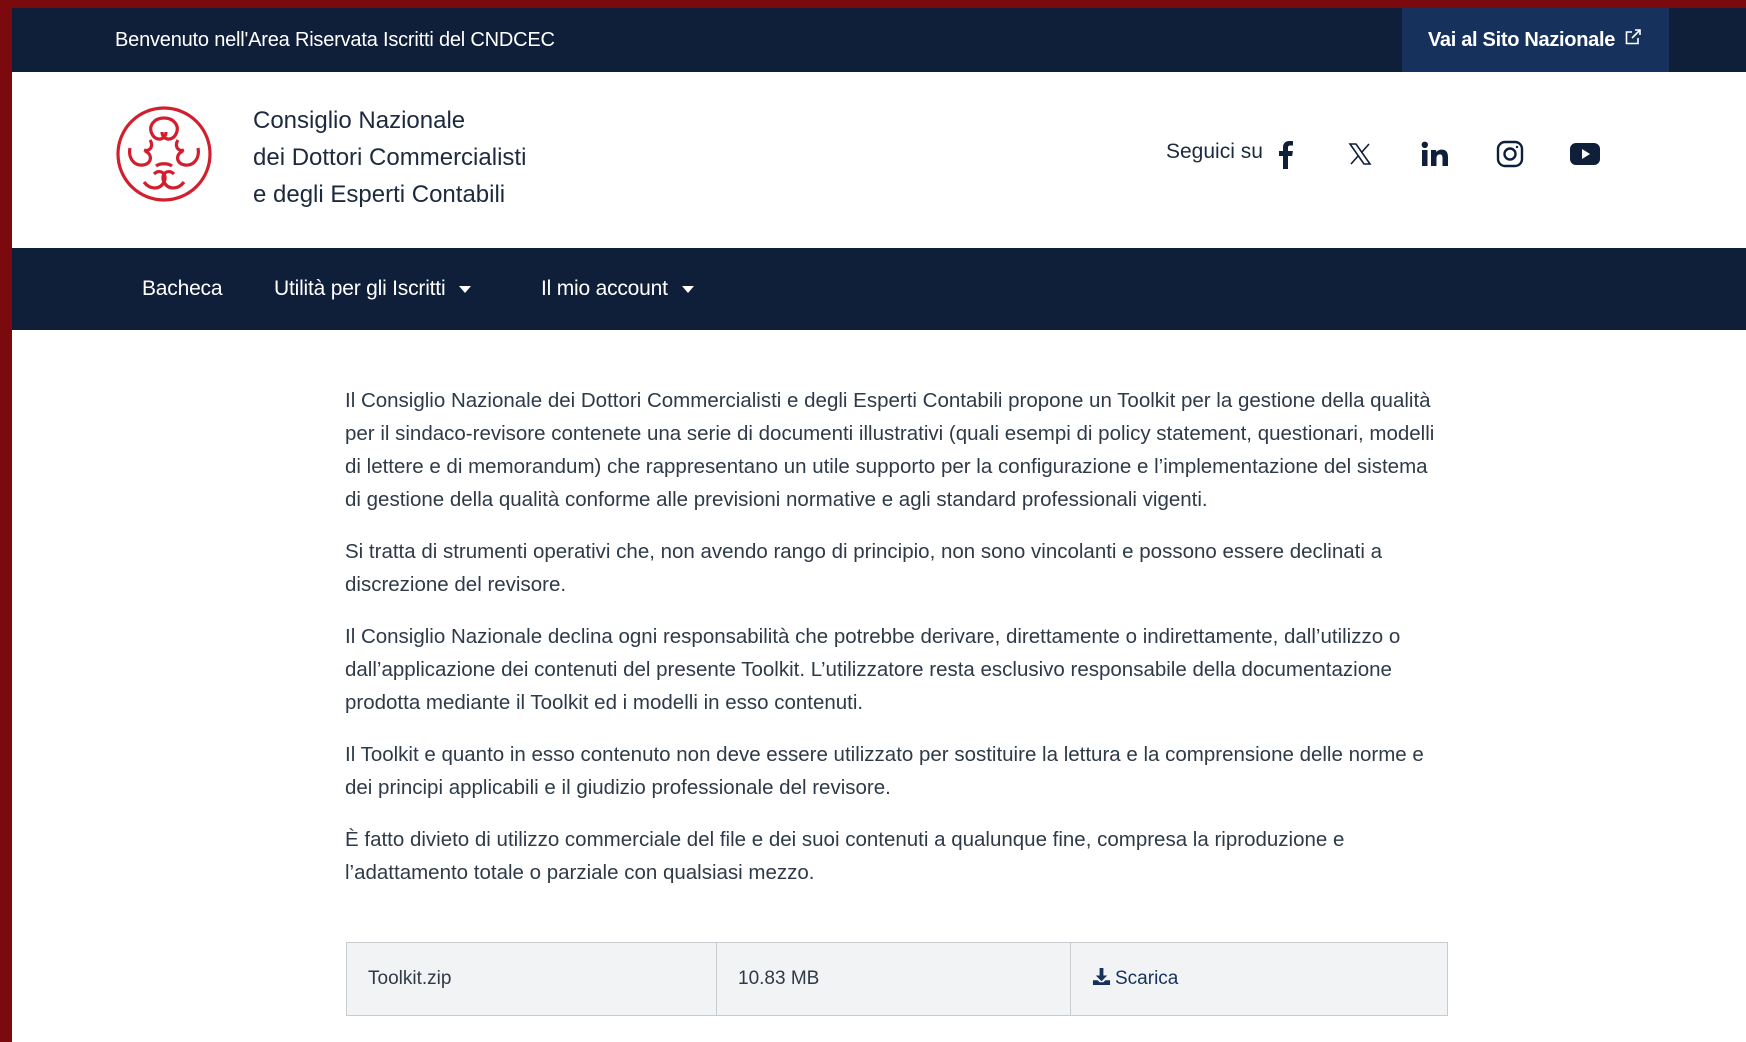  I want to click on file-name: Toolkit.zip, so click(532, 979).